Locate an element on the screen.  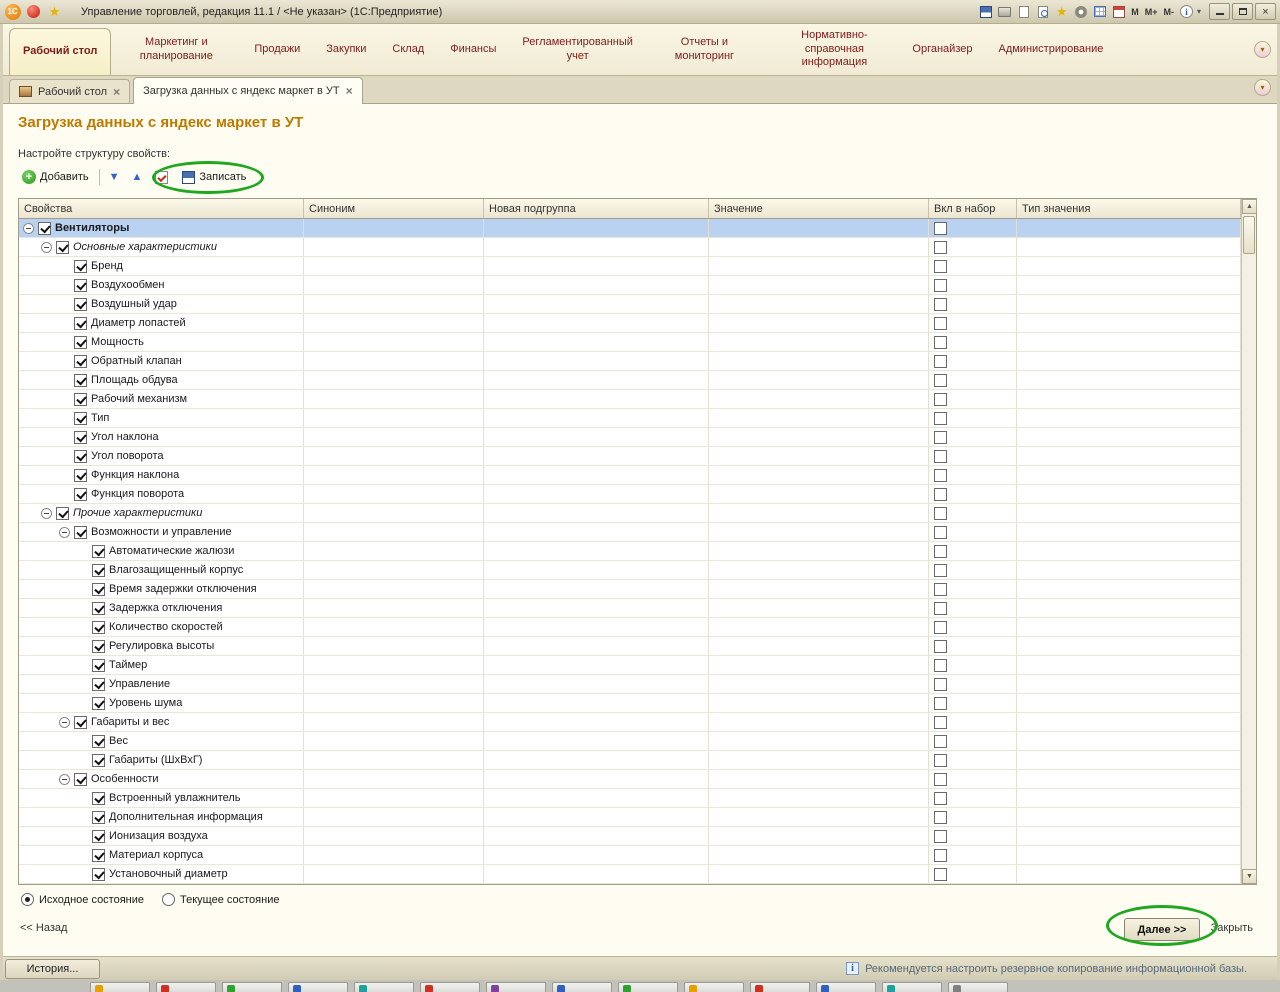
close-tab-icon: × is located at coordinates (116, 92).